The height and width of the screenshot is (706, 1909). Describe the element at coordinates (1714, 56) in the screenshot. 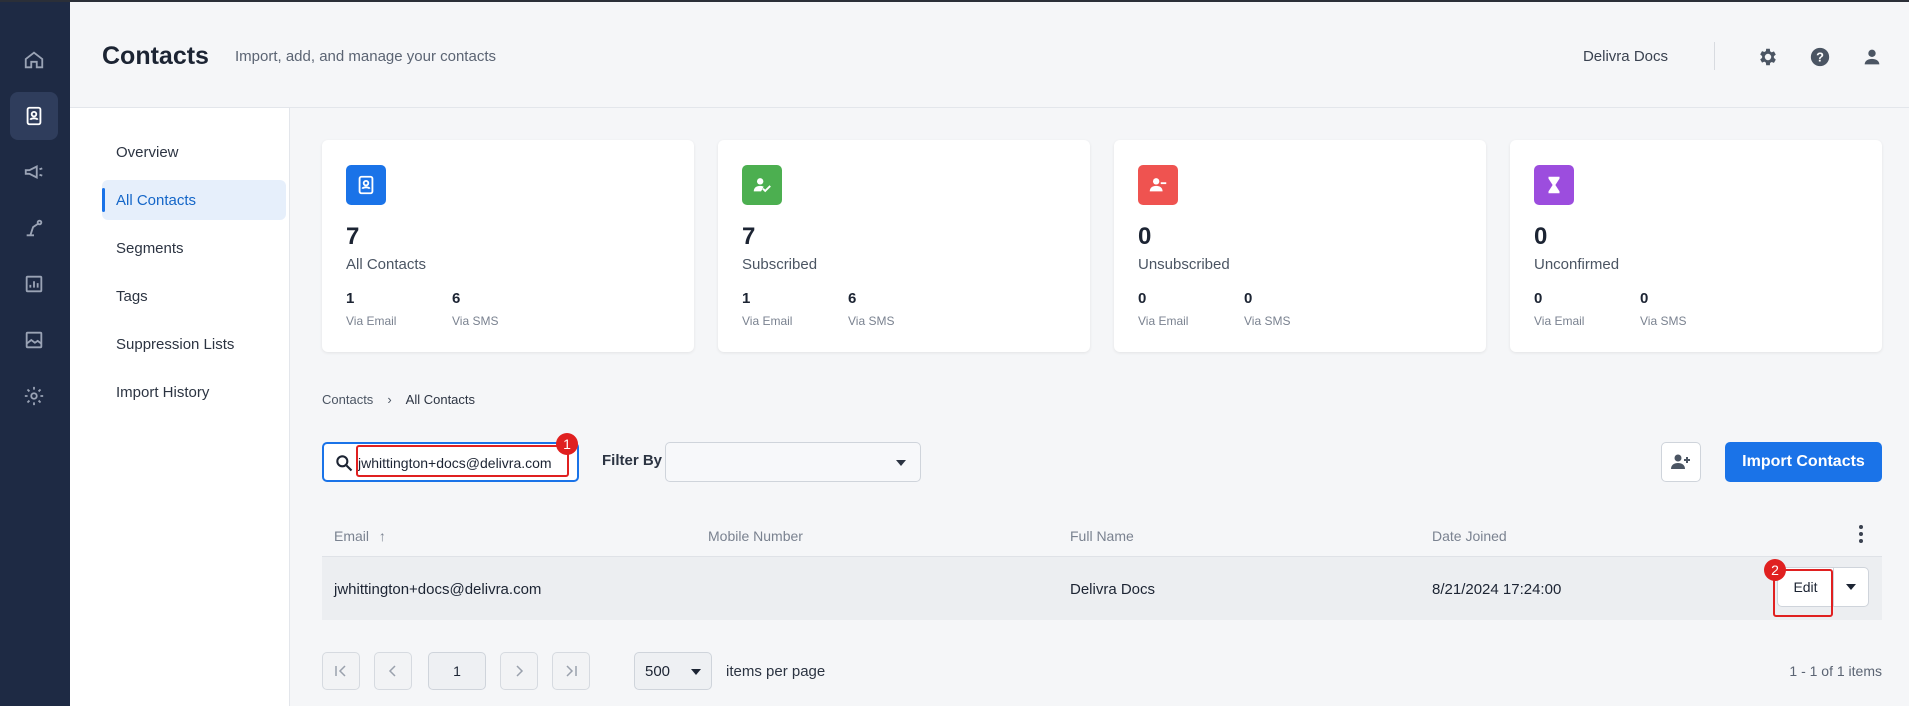

I see `header-divider` at that location.